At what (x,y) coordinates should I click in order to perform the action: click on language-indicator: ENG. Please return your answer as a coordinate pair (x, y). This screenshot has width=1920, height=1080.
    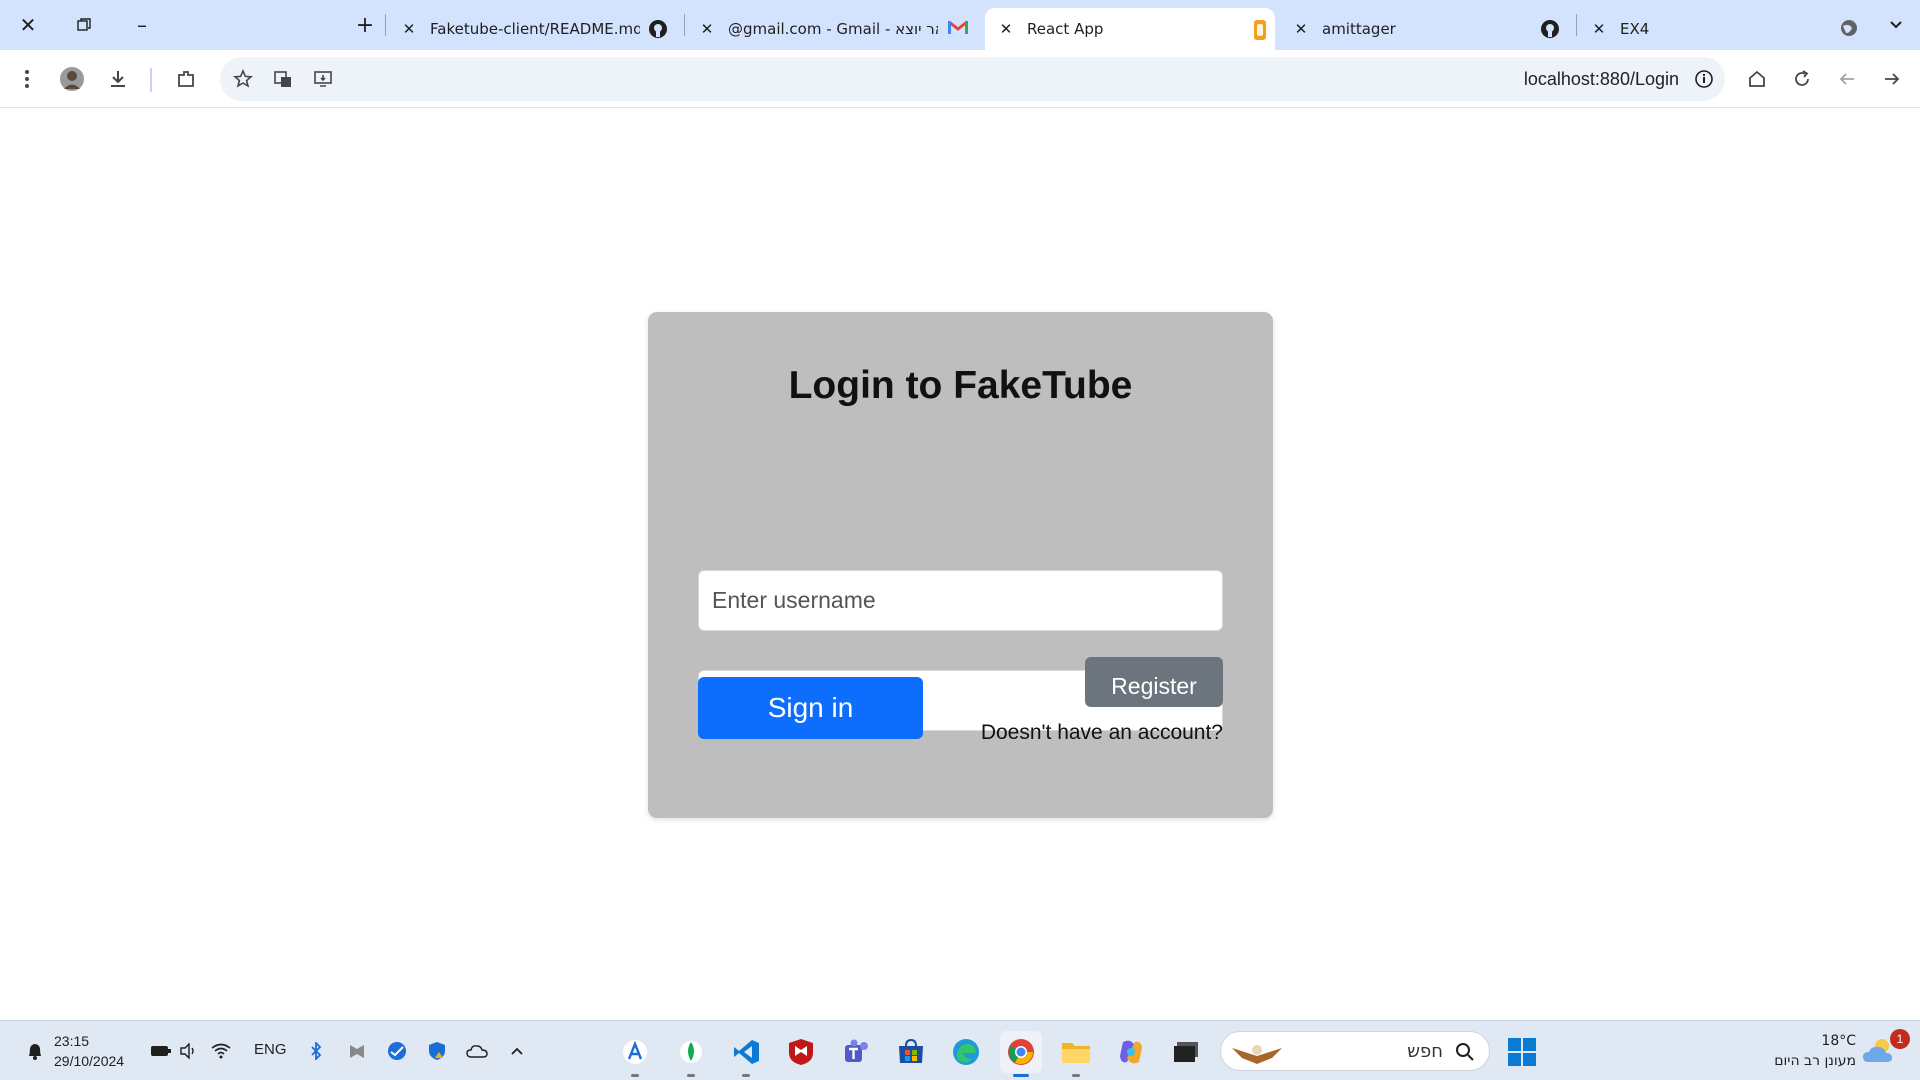
    Looking at the image, I should click on (270, 1049).